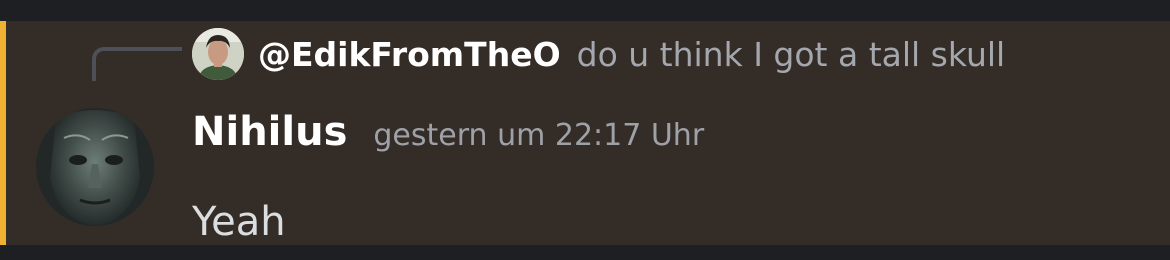 This screenshot has width=1170, height=260. I want to click on statue-face-avatar-icon, so click(95, 167).